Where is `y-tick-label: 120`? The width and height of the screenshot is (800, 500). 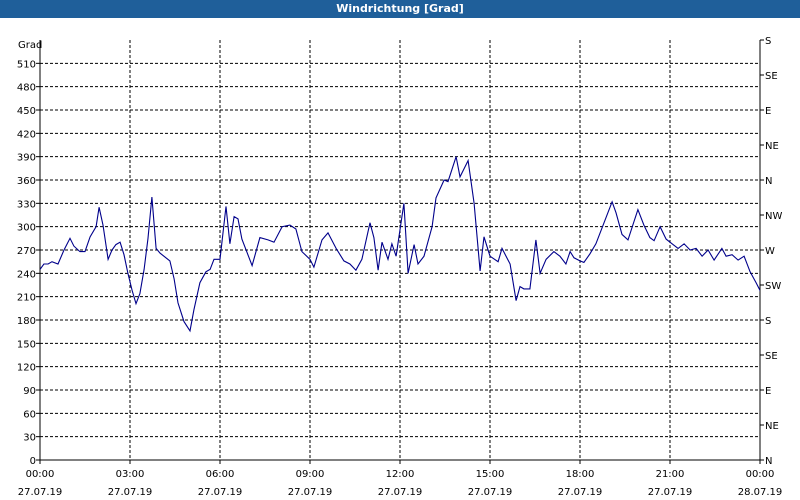
y-tick-label: 120 is located at coordinates (26, 368).